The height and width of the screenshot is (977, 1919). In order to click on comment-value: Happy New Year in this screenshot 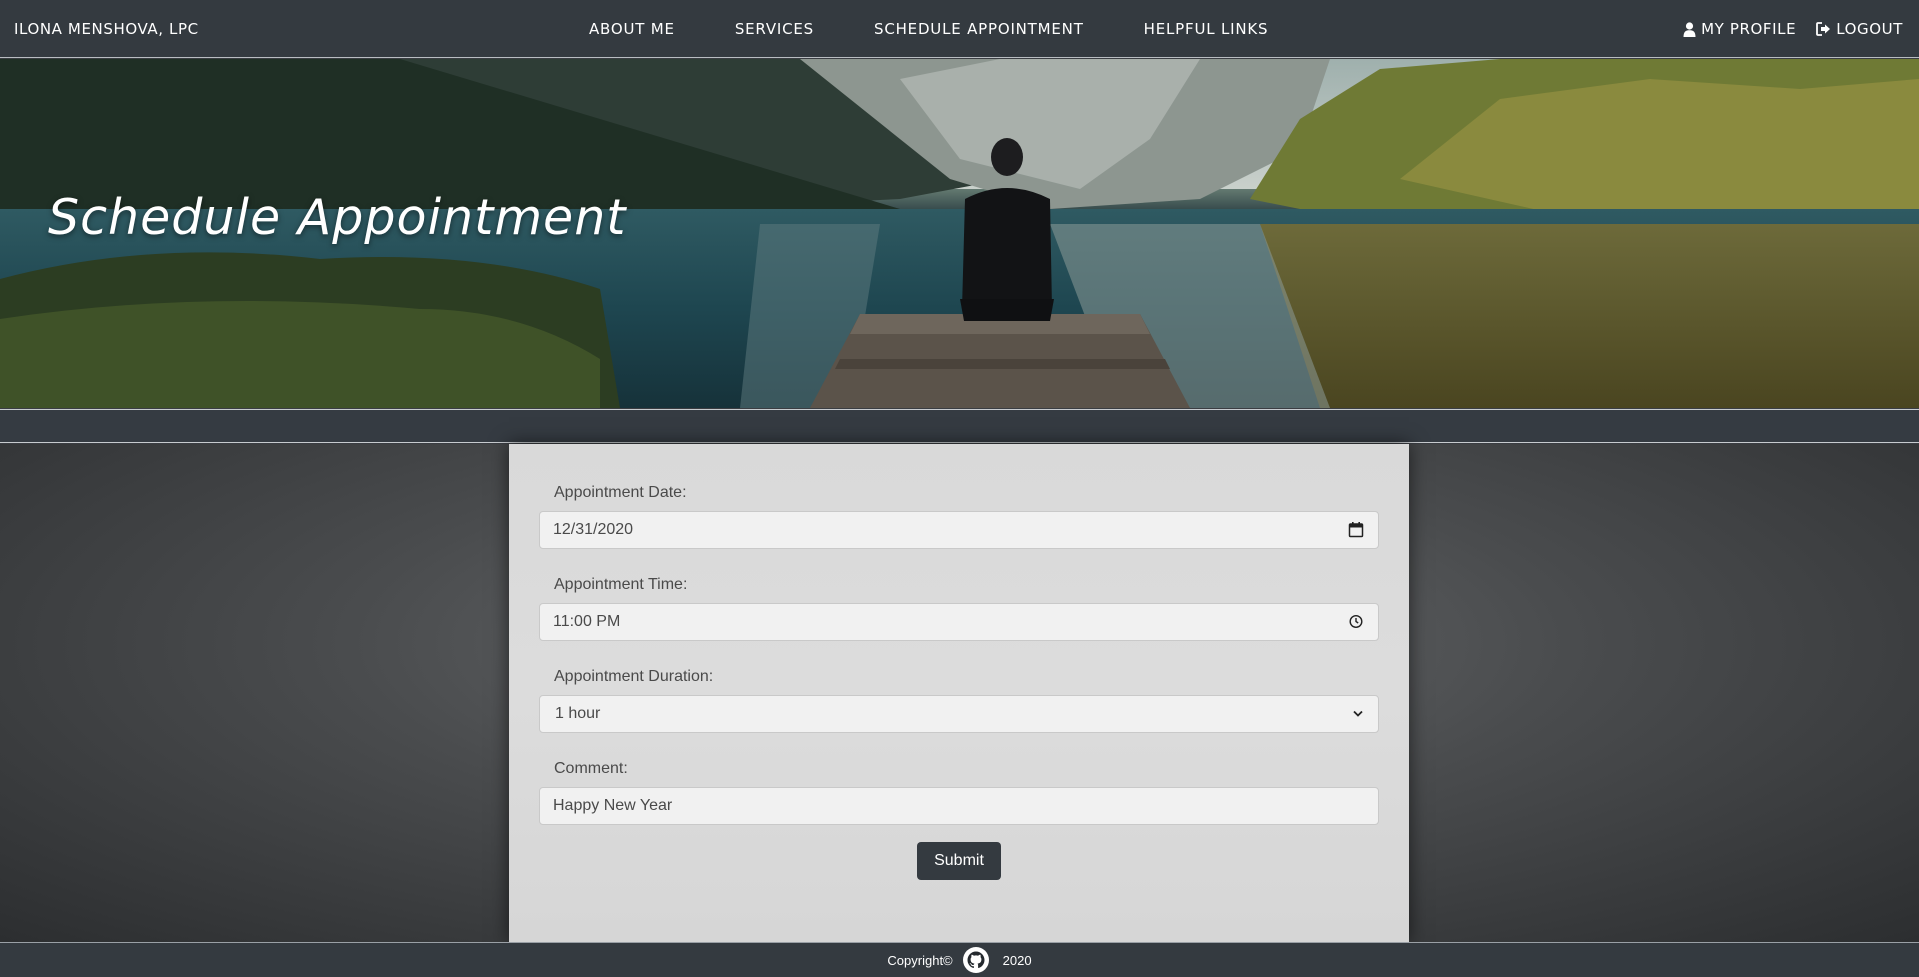, I will do `click(613, 805)`.